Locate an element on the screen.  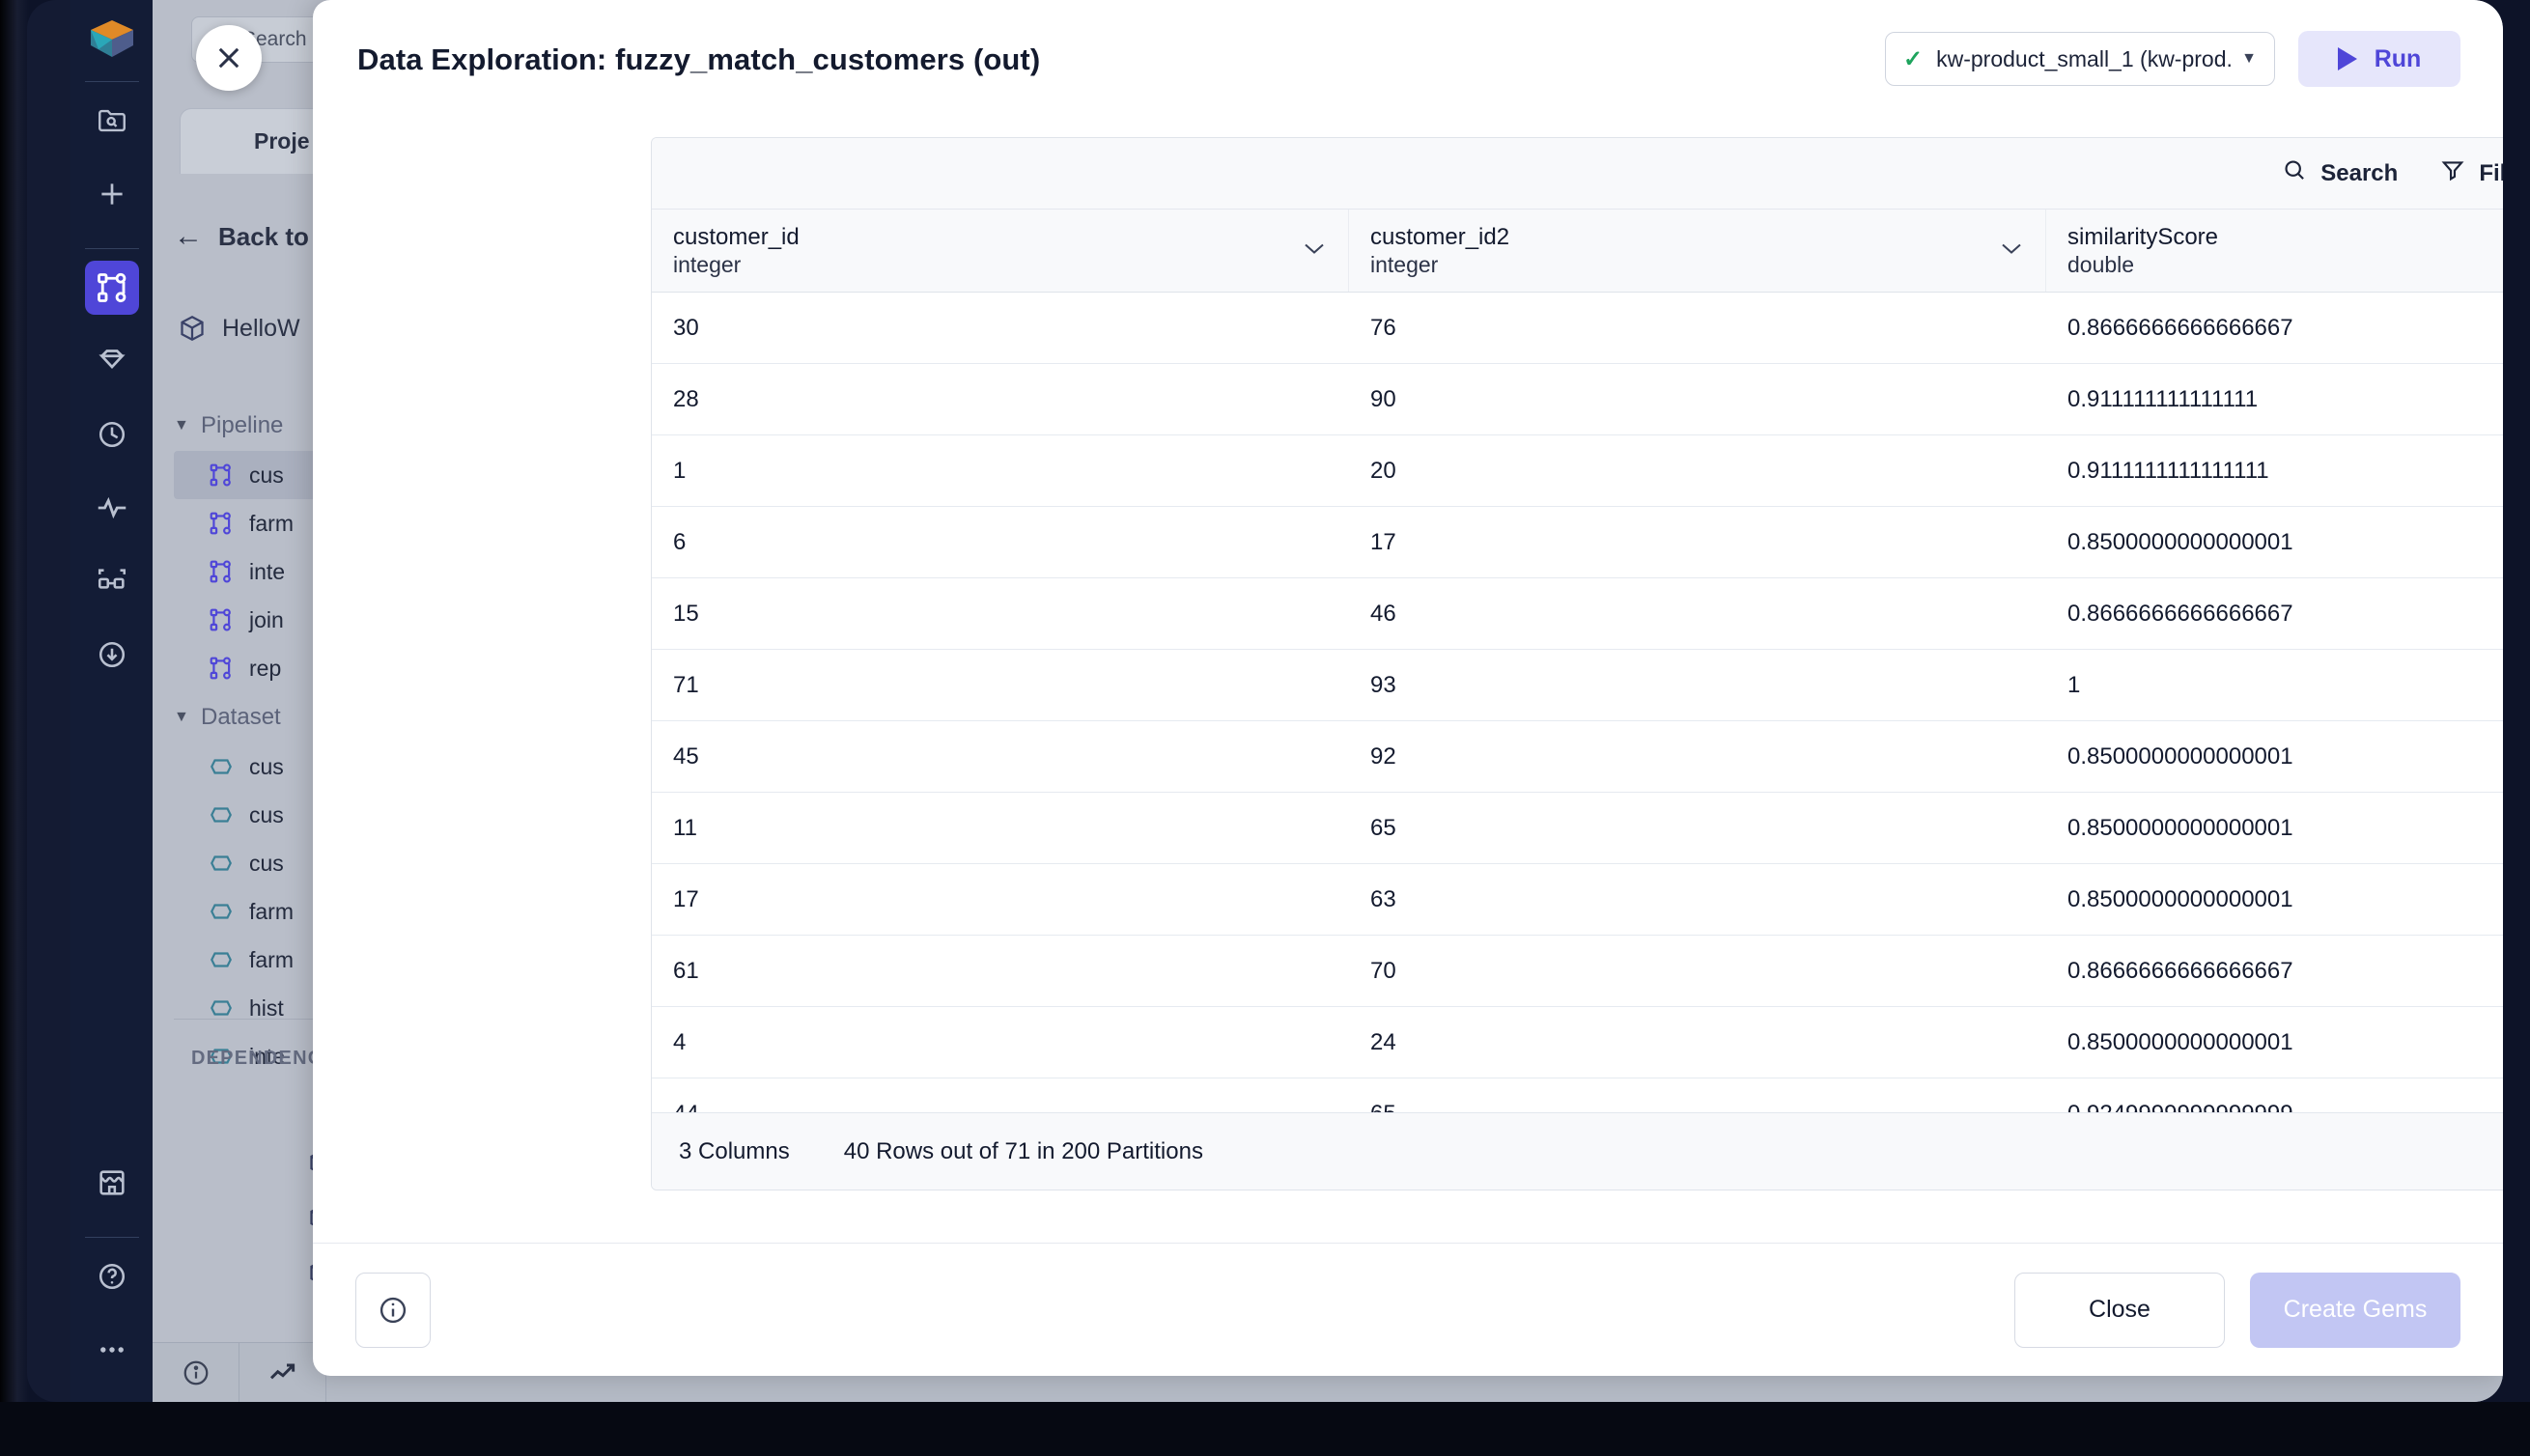
gem-icon is located at coordinates (112, 359).